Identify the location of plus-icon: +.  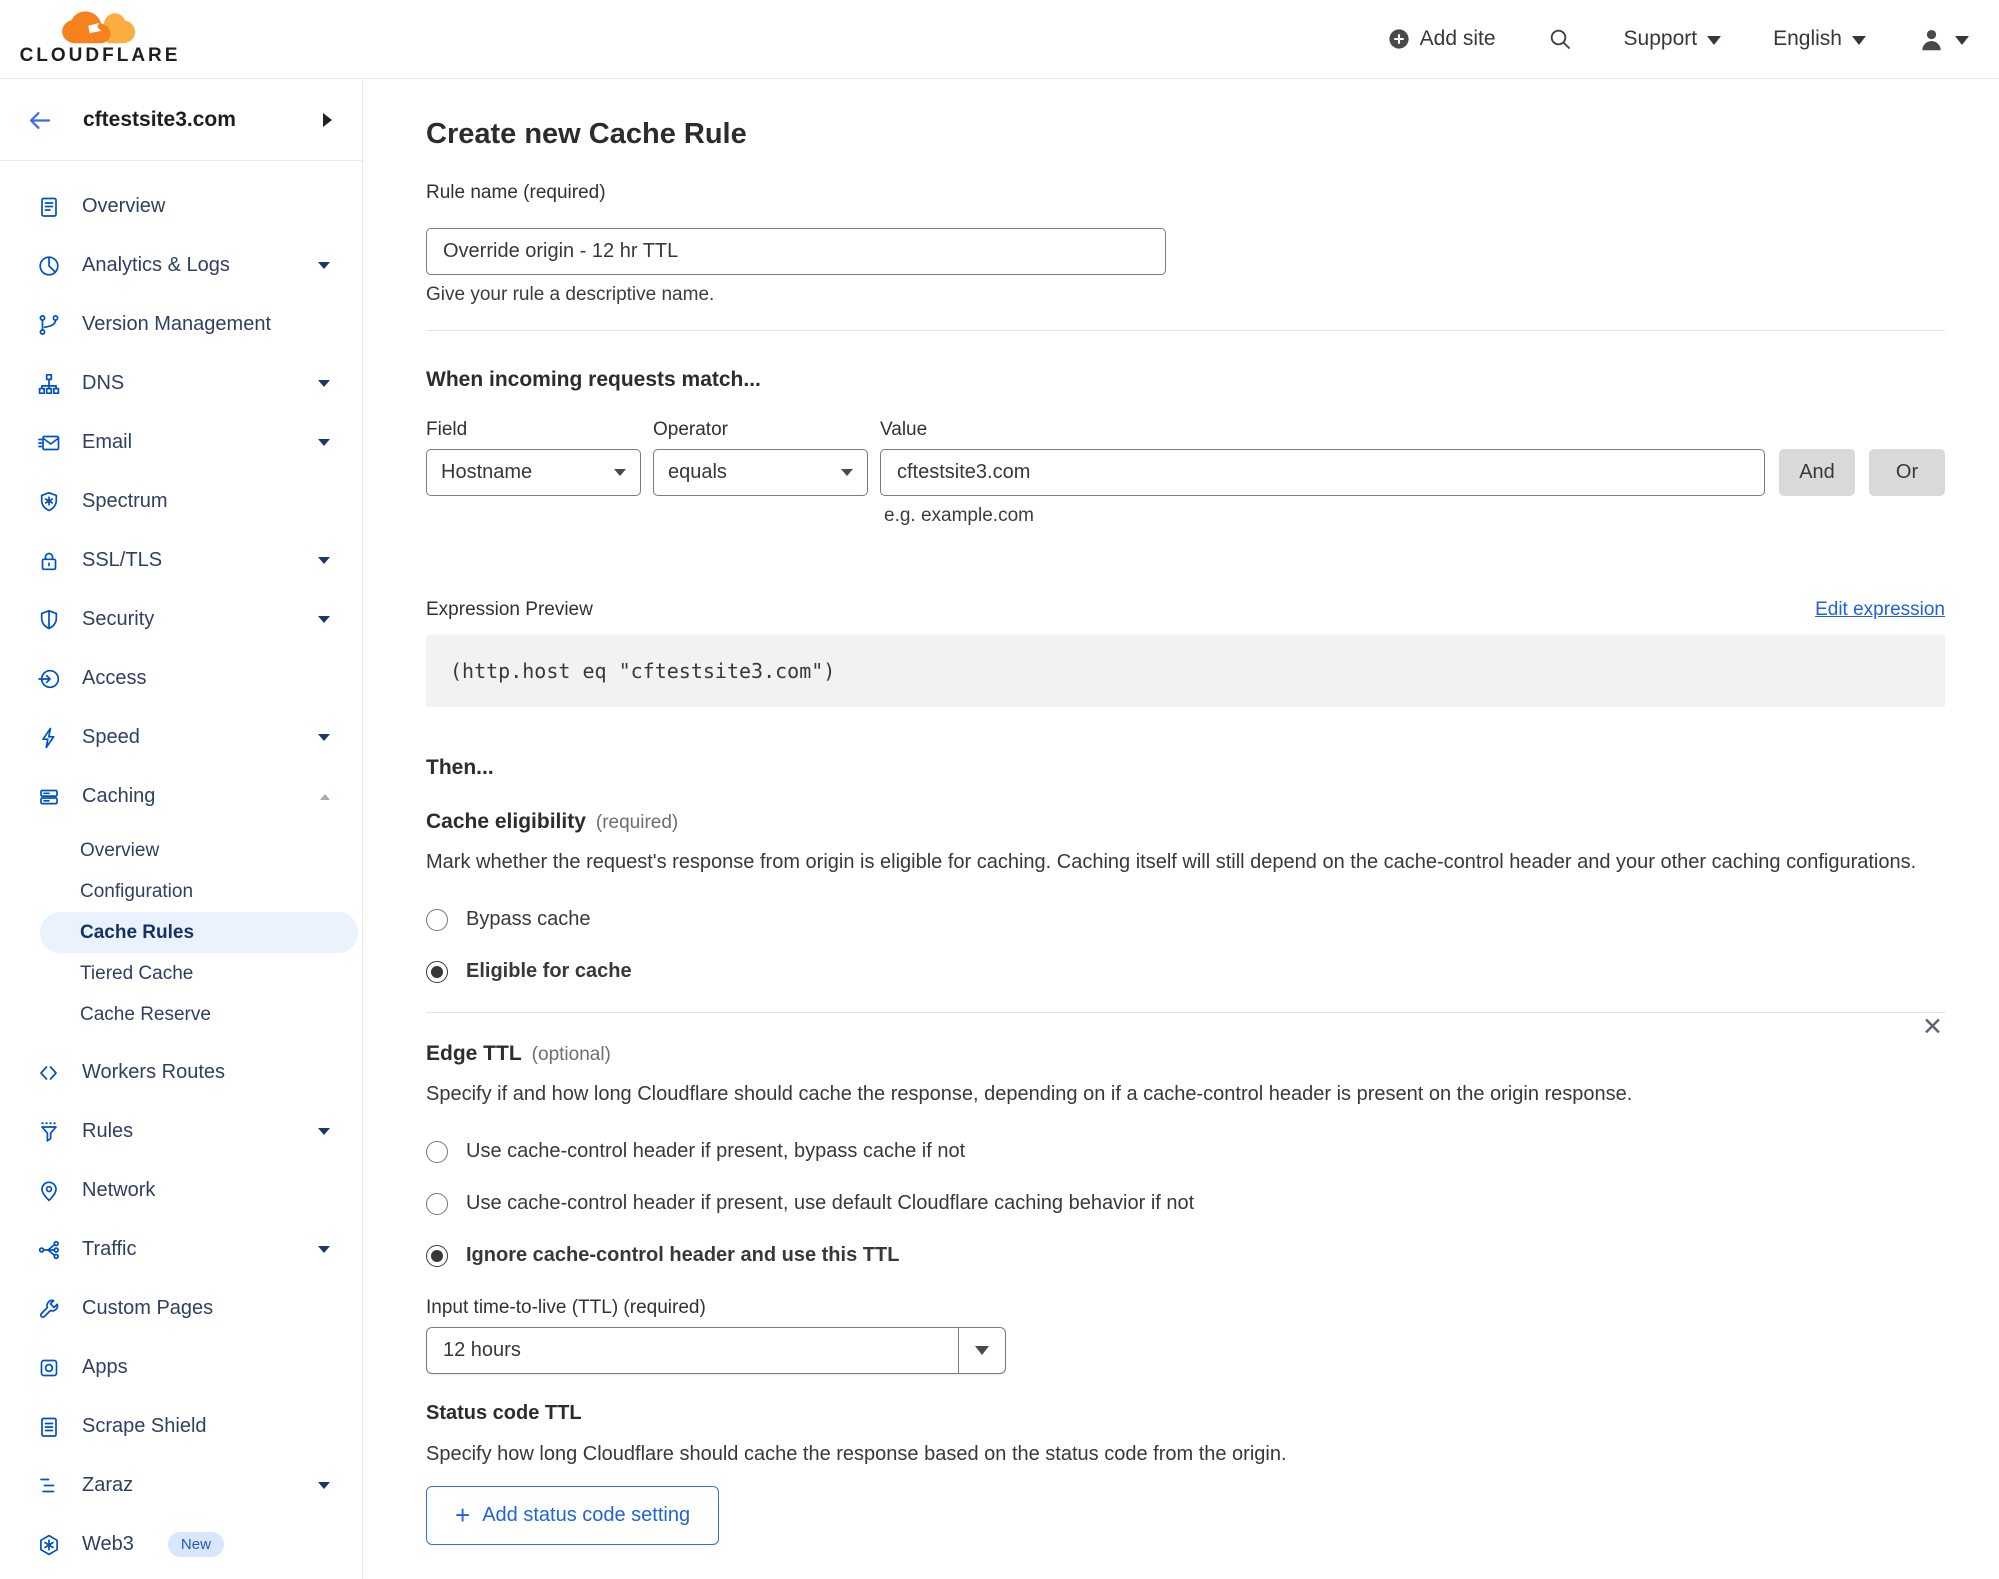
(463, 1514).